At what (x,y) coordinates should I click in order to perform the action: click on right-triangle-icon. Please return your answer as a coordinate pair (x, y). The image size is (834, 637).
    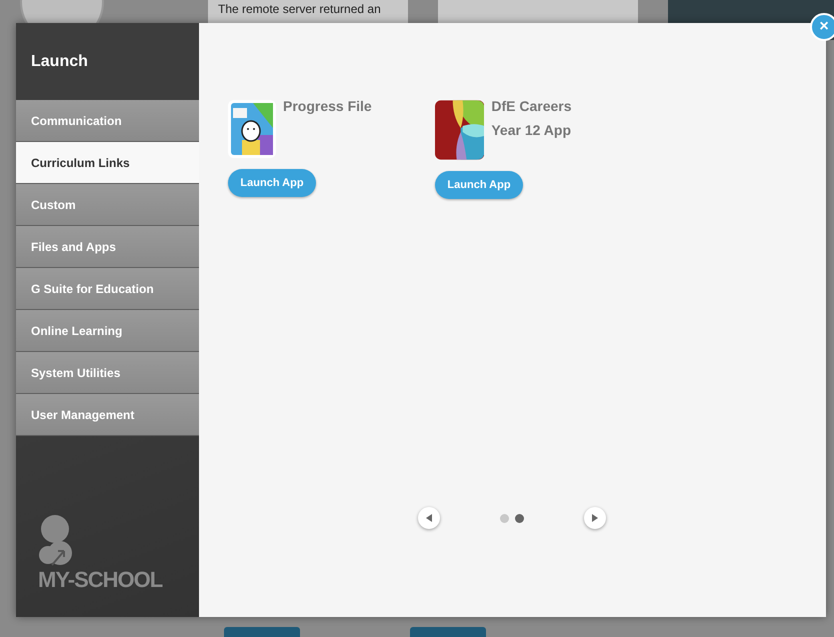
    Looking at the image, I should click on (595, 518).